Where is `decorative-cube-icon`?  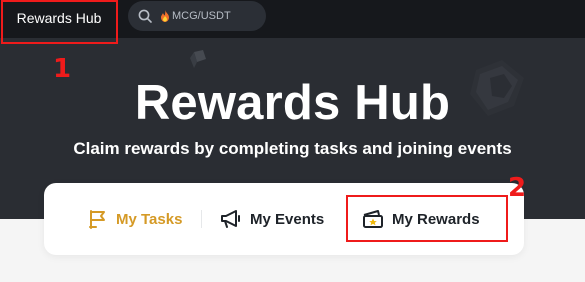
decorative-cube-icon is located at coordinates (198, 59).